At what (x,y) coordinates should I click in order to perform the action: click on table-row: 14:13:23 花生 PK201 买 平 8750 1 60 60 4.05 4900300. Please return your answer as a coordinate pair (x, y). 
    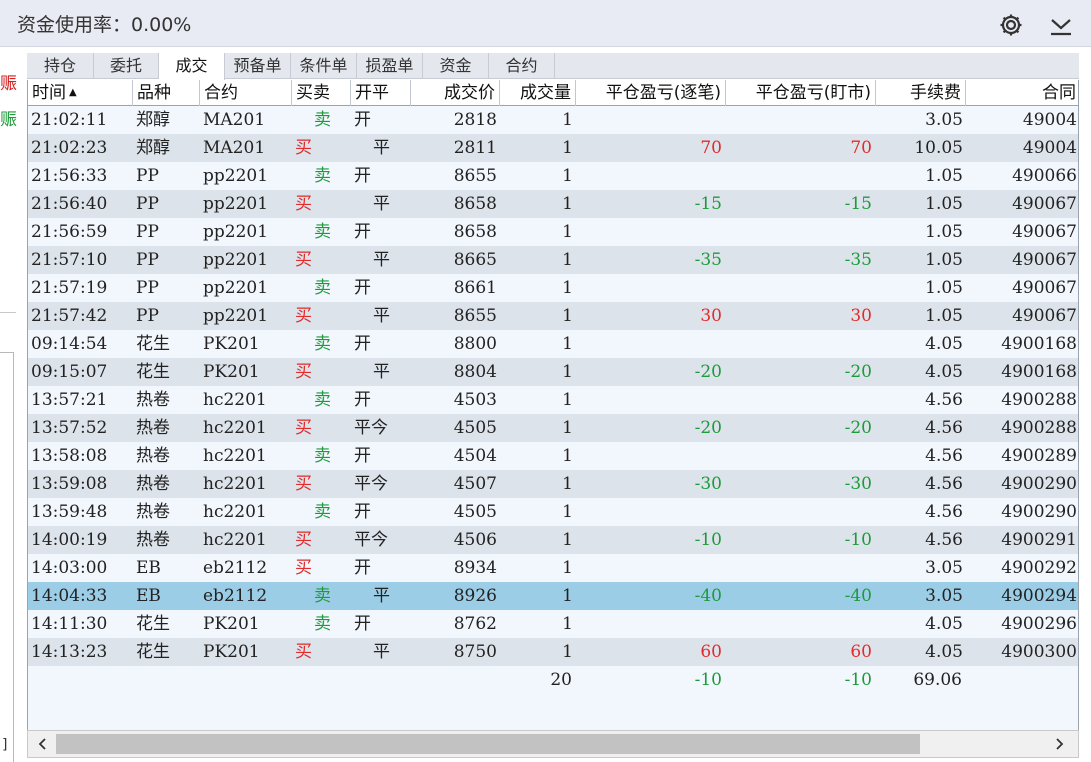
    Looking at the image, I should click on (553, 652).